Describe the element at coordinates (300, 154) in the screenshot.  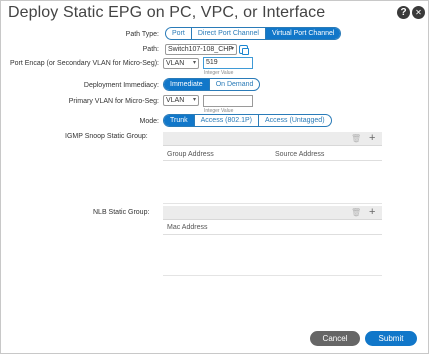
I see `igmp-column-source-address: Source Address` at that location.